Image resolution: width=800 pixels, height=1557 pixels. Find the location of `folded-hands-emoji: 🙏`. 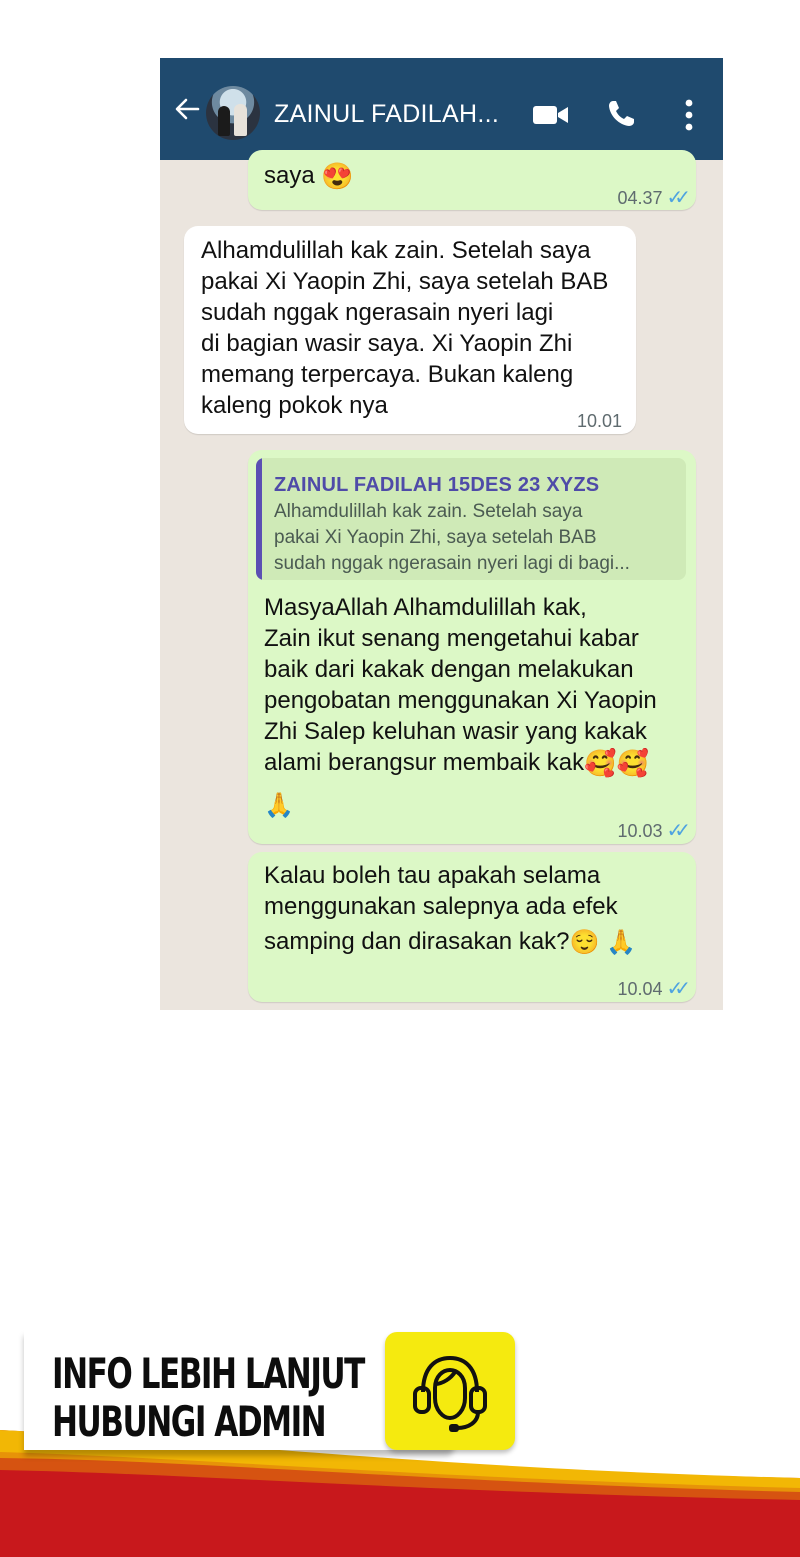

folded-hands-emoji: 🙏 is located at coordinates (279, 806).